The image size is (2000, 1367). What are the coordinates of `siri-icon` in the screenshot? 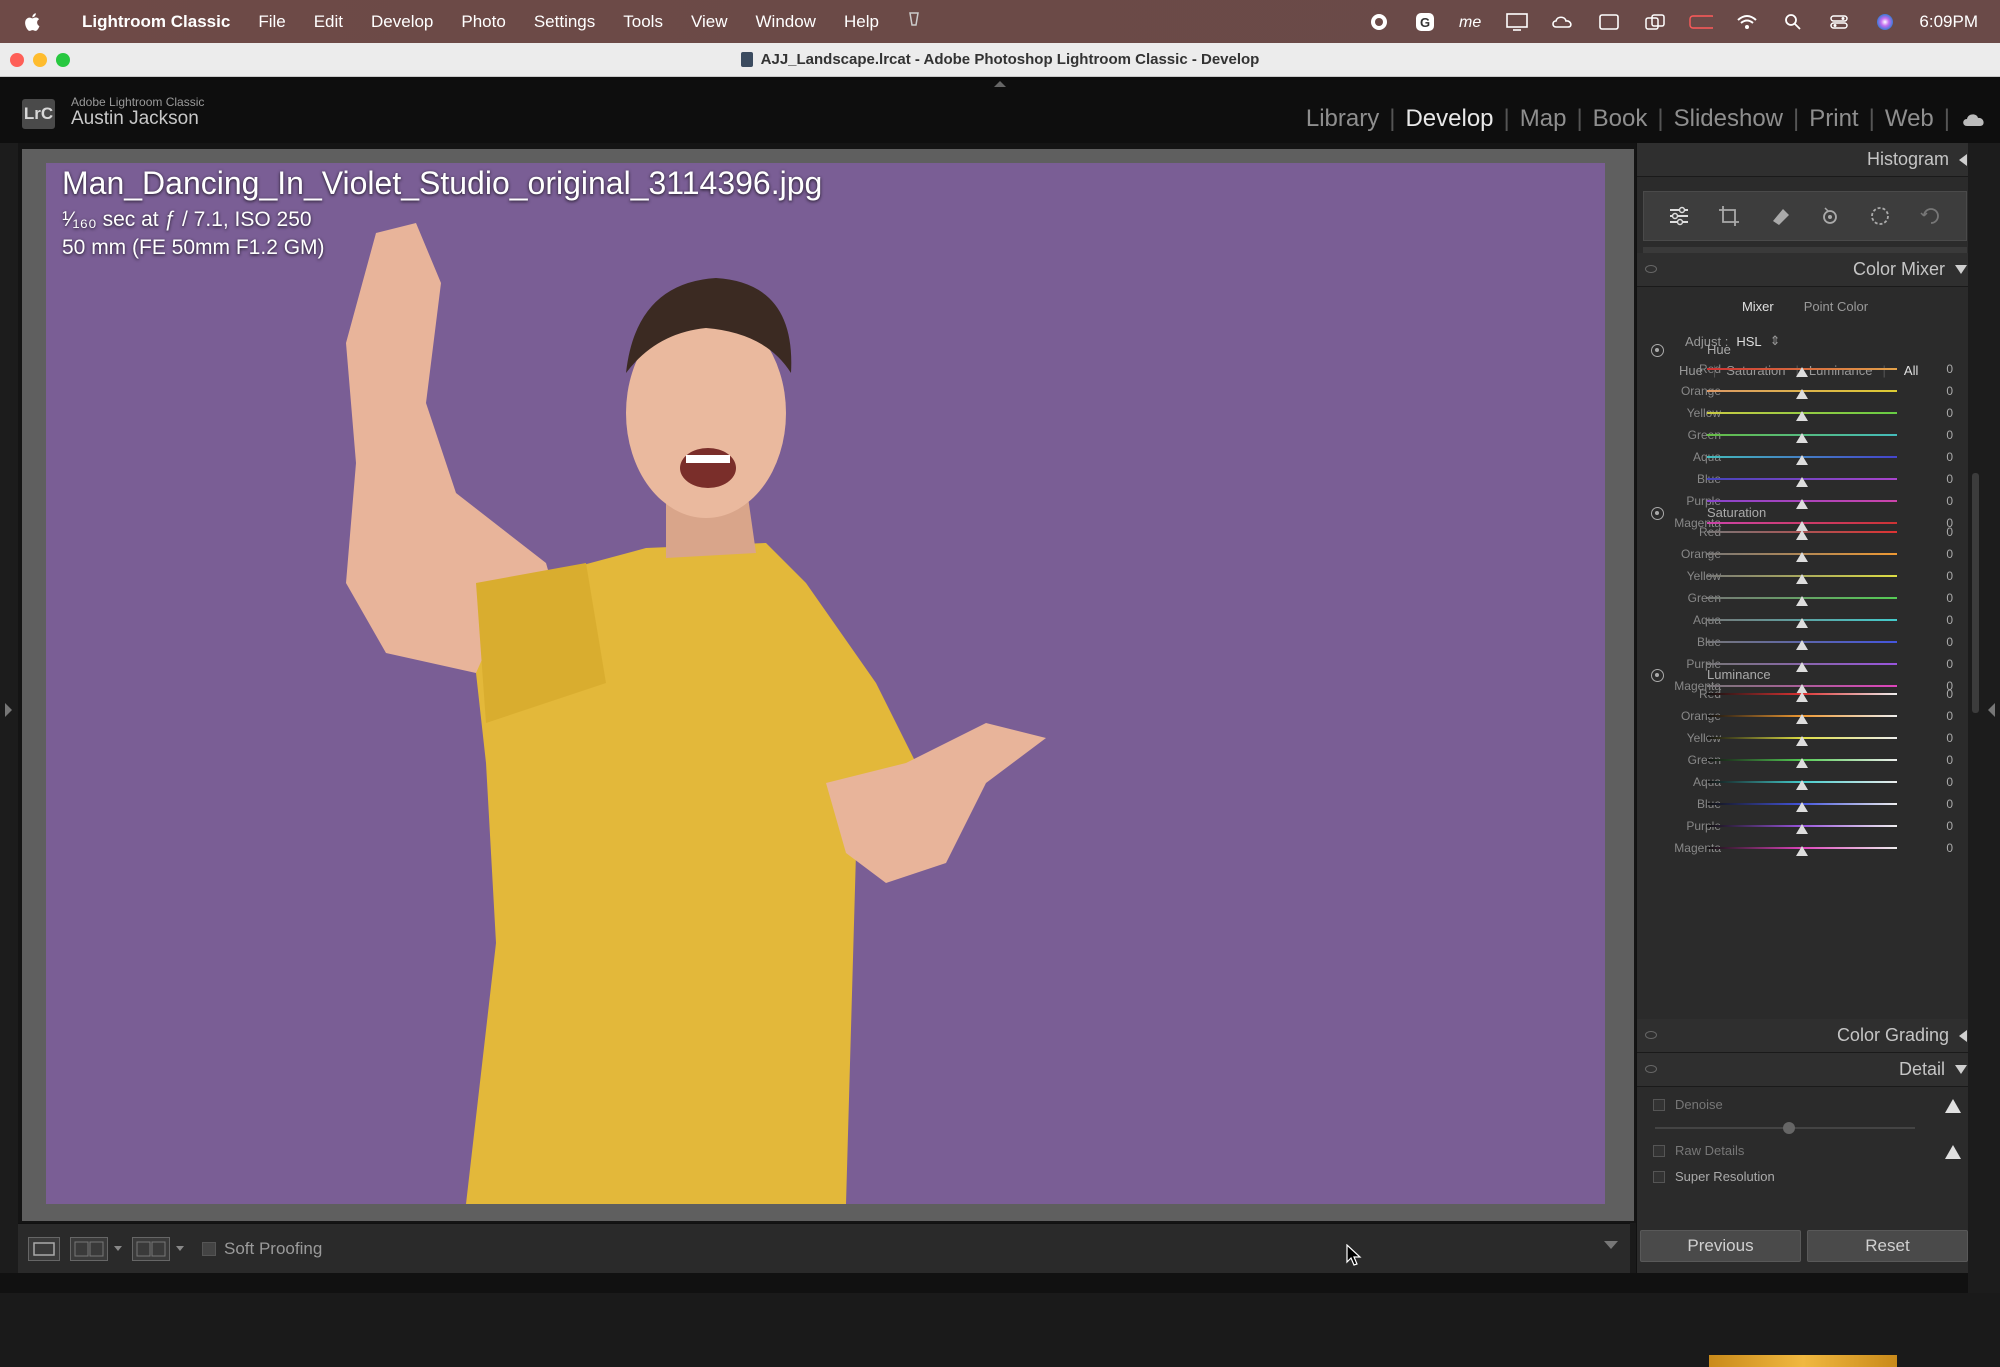 It's located at (1885, 22).